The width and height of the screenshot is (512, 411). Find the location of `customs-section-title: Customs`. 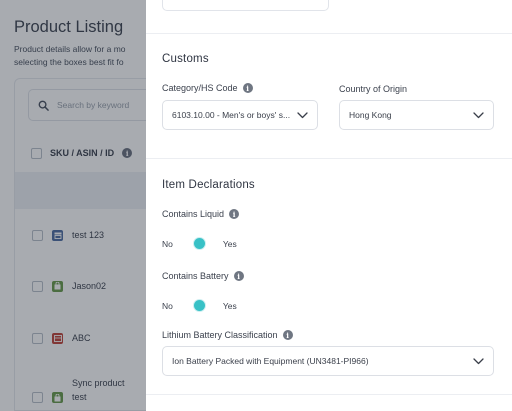

customs-section-title: Customs is located at coordinates (185, 59).